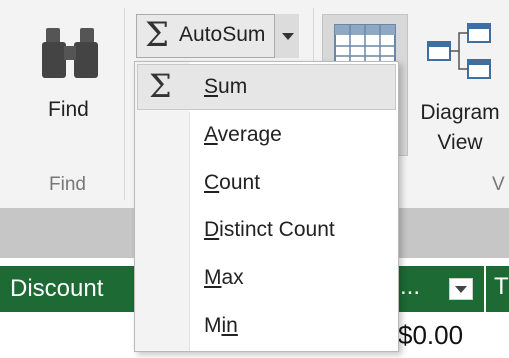  Describe the element at coordinates (501, 287) in the screenshot. I see `column-header-next: T` at that location.